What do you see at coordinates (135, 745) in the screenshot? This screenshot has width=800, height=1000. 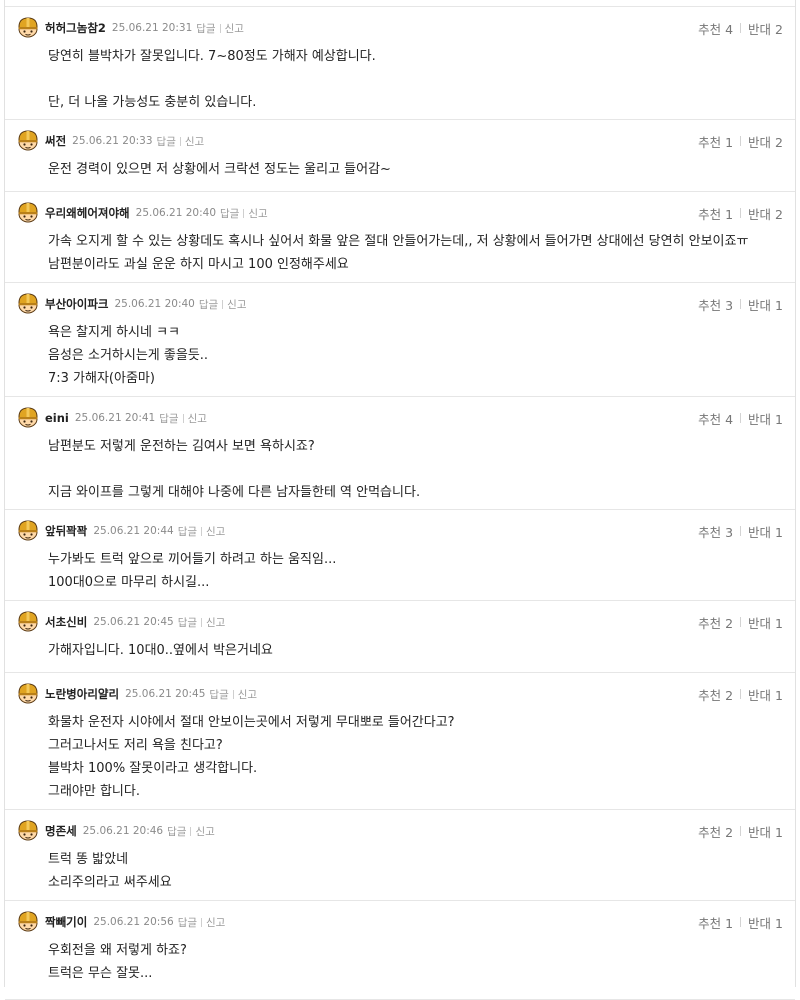 I see `comment-text-line: 그러고나서도 저리 욕을 친다고?` at bounding box center [135, 745].